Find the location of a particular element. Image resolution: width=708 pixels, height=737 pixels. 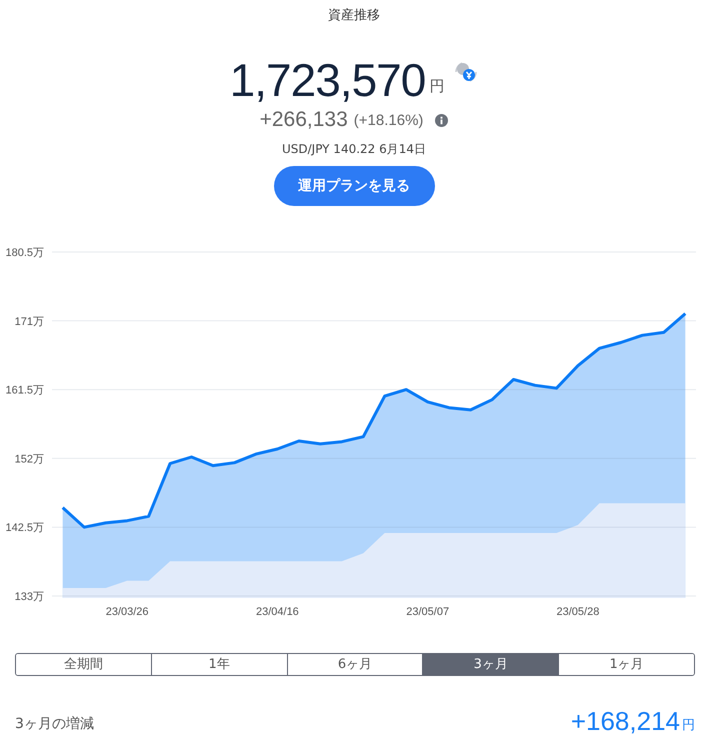

axis-label: 133万 is located at coordinates (29, 596).